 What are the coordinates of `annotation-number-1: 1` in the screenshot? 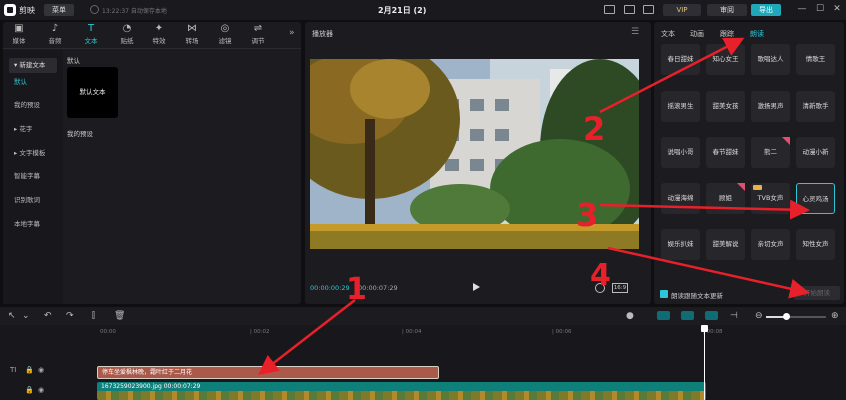 It's located at (356, 289).